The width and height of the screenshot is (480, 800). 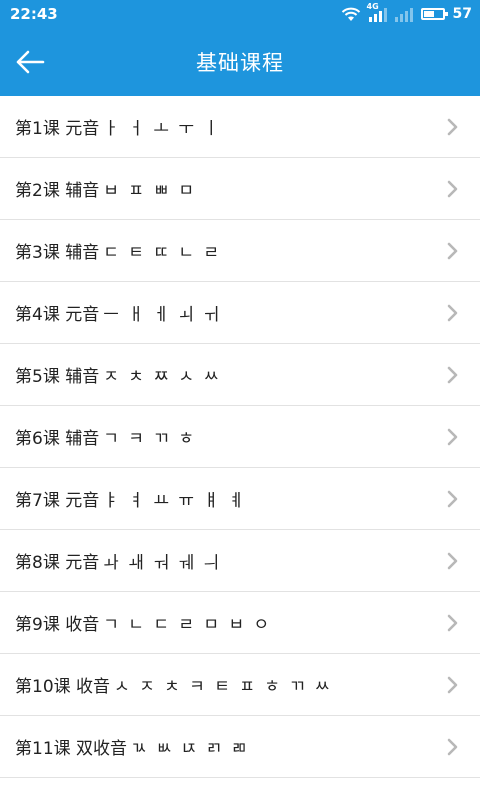 I want to click on lesson-text: 第9课 收音ㄱ ㄴ ㄷ ㄹ ㅁ ㅂ ㅇ, so click(x=143, y=622).